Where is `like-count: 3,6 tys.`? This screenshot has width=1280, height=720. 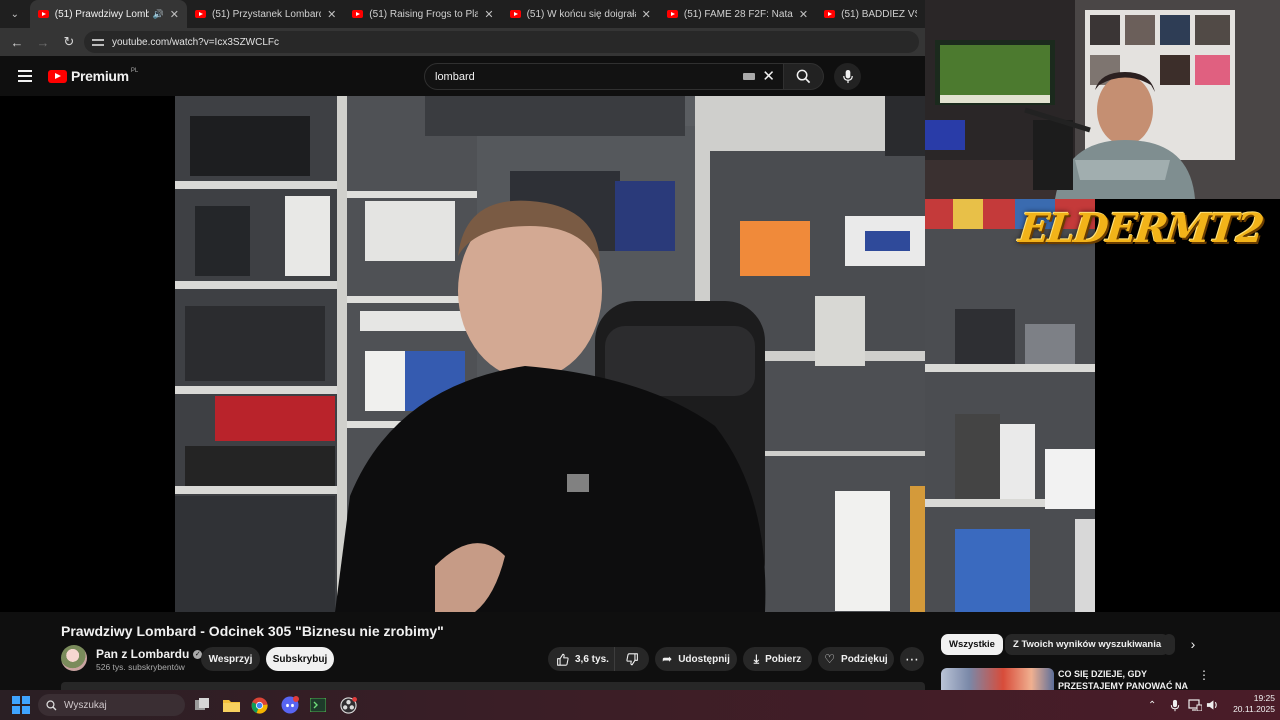
like-count: 3,6 tys. is located at coordinates (592, 659).